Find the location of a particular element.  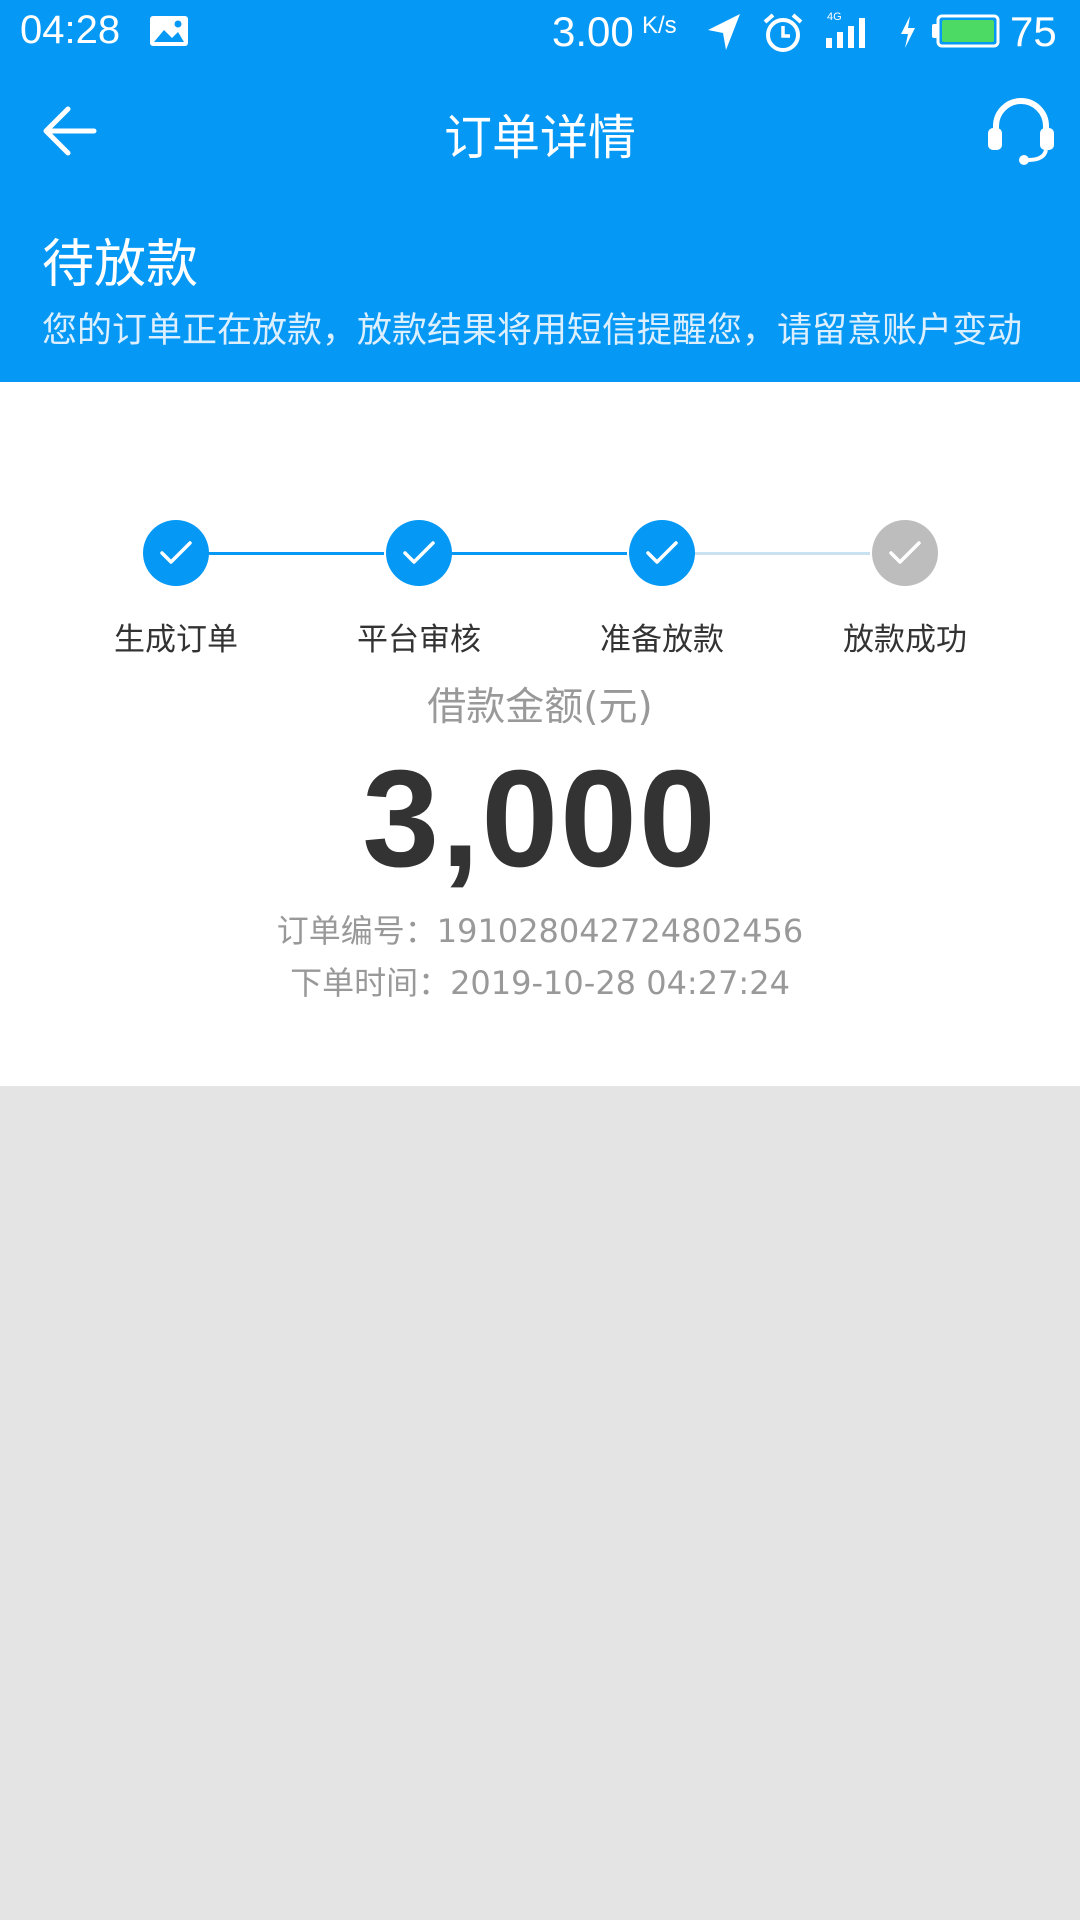

loan-amount: 3,000 is located at coordinates (540, 819).